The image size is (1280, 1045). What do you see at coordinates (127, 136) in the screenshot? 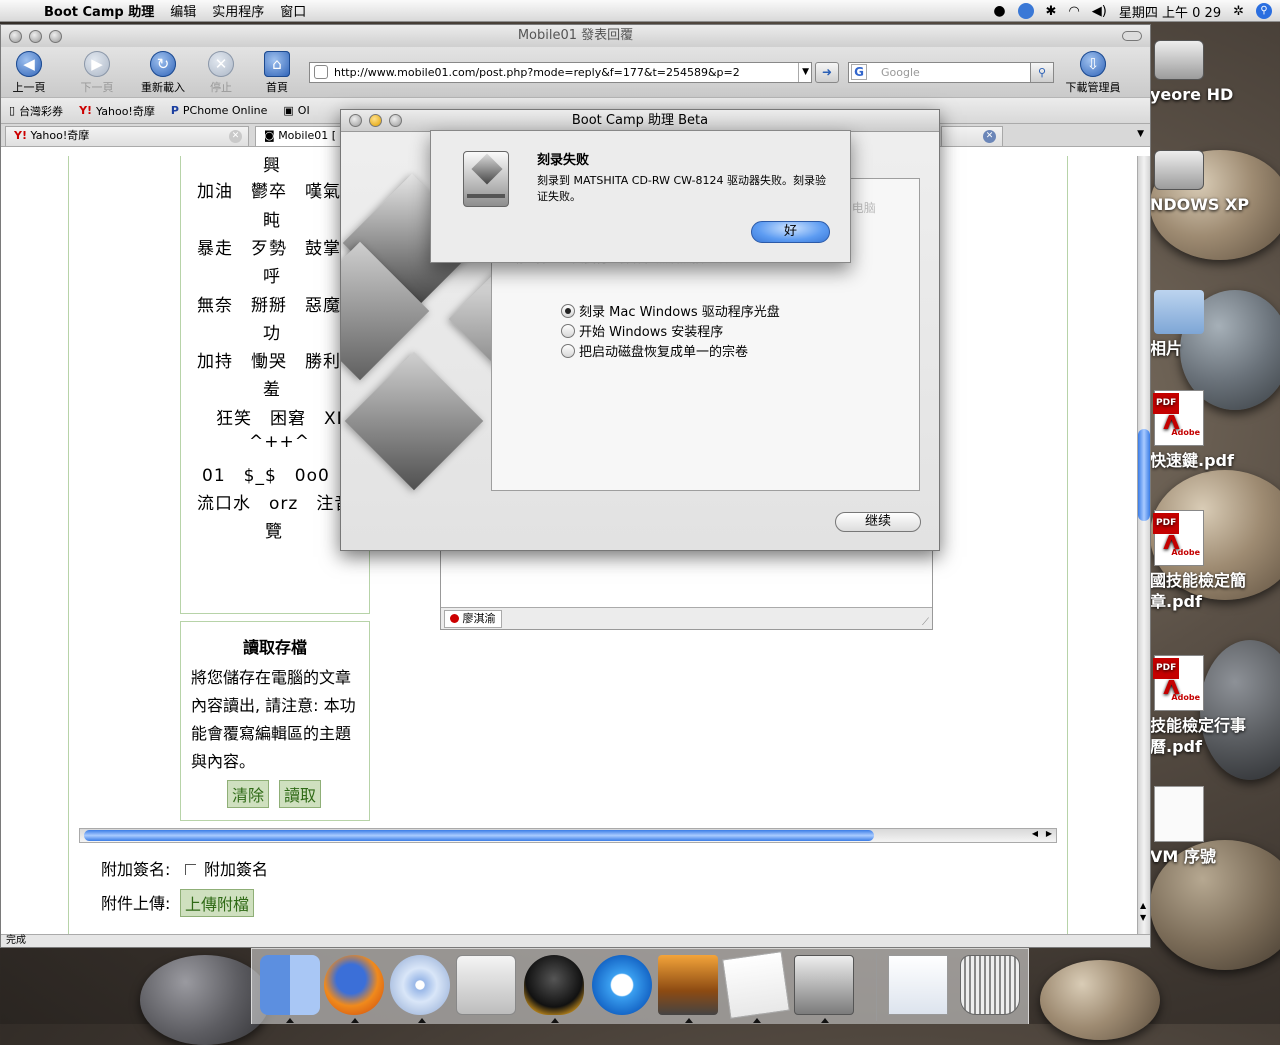
I see `tab-yahoo: Y! Yahoo!奇摩 ✕` at bounding box center [127, 136].